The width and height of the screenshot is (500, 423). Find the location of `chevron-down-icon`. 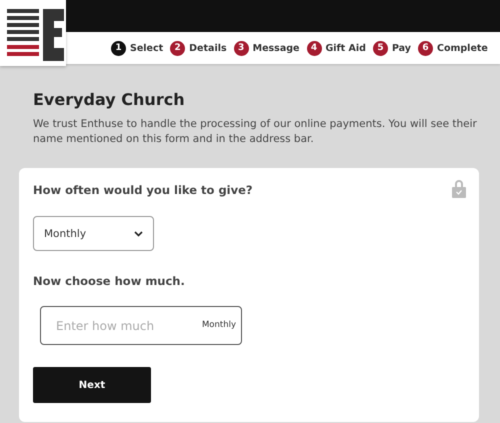

chevron-down-icon is located at coordinates (138, 233).